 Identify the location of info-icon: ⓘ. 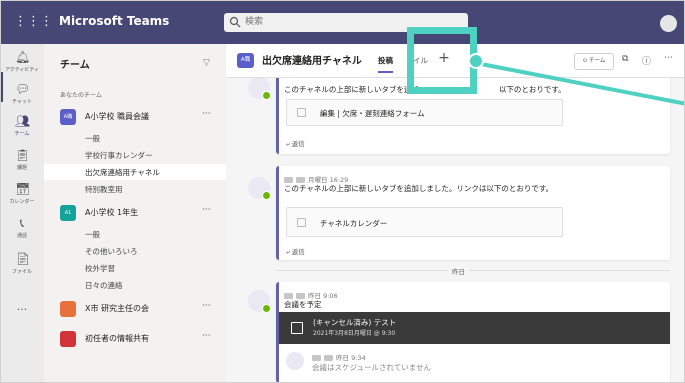
(646, 60).